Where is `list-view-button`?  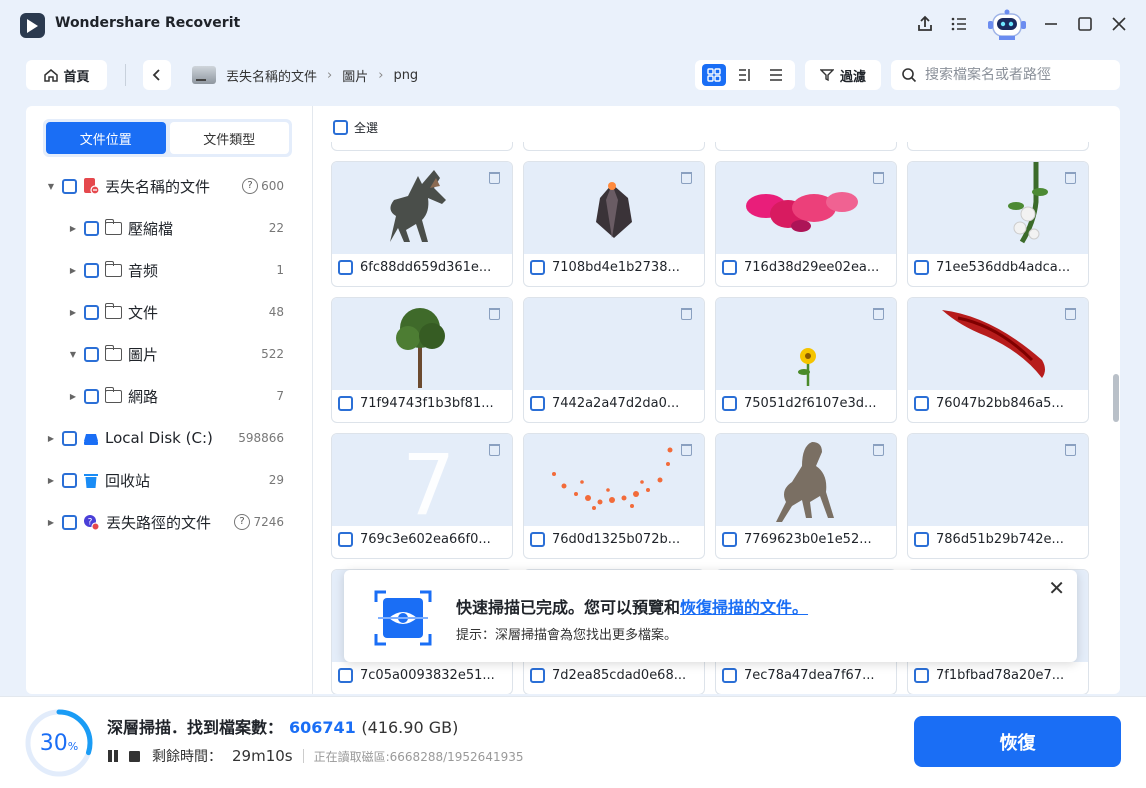 list-view-button is located at coordinates (776, 75).